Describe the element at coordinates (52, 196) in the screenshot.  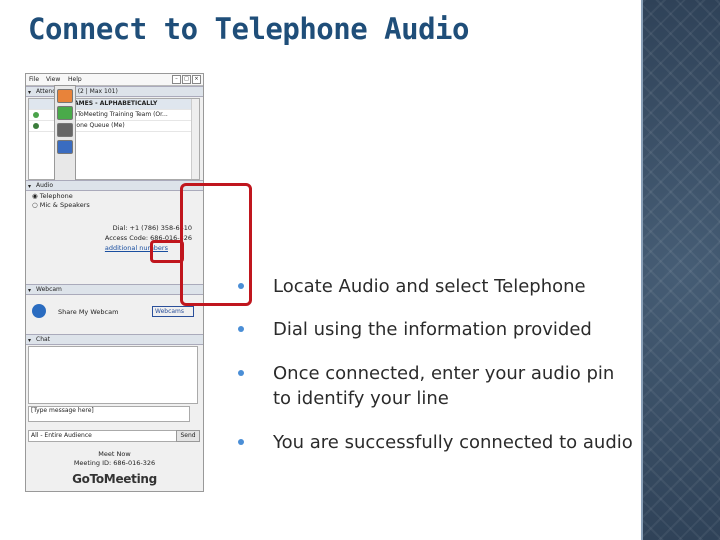
I see `telephone-option: ◉ Telephone` at that location.